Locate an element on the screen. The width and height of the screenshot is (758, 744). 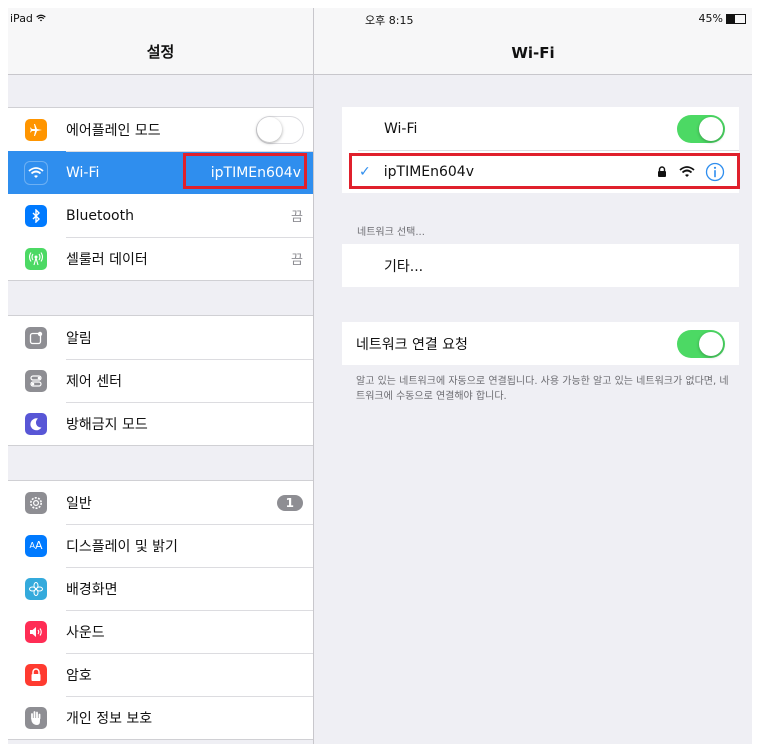
sidebar-item-label: 알림 is located at coordinates (79, 338).